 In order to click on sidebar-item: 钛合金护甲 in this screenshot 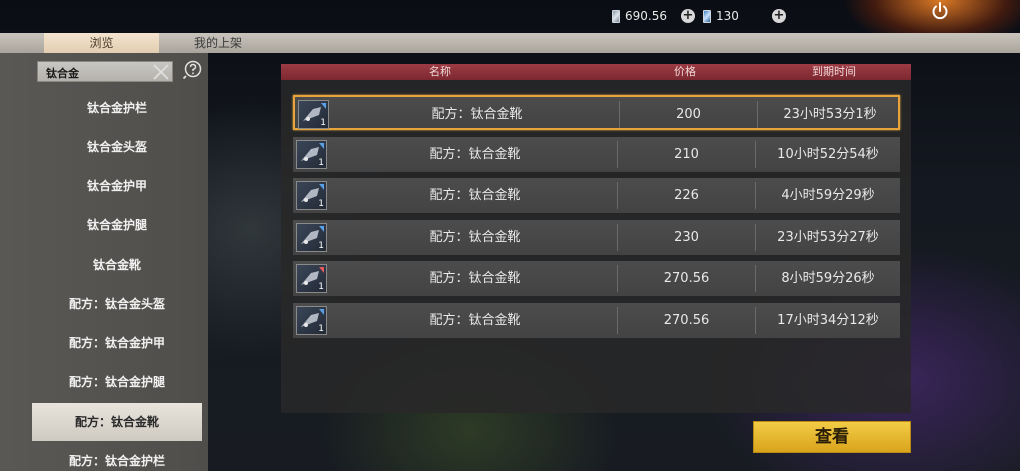, I will do `click(117, 186)`.